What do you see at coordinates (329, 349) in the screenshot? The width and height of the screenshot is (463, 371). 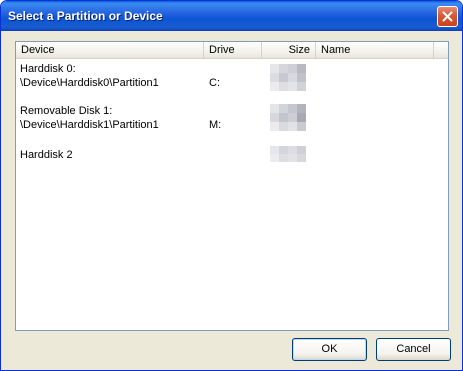 I see `ok-button: OK` at bounding box center [329, 349].